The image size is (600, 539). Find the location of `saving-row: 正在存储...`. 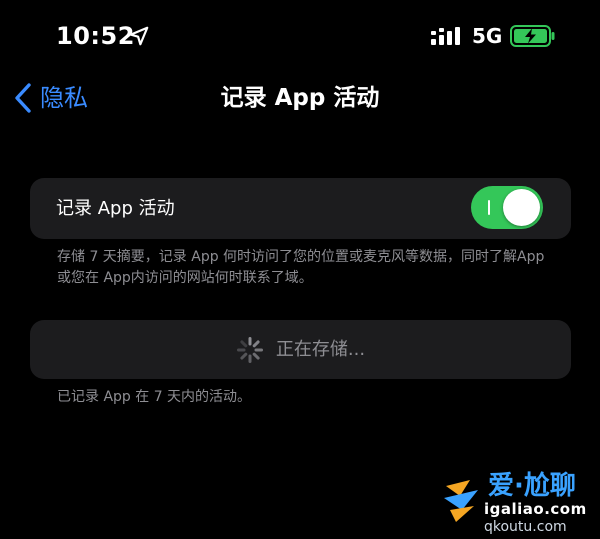

saving-row: 正在存储... is located at coordinates (300, 349).